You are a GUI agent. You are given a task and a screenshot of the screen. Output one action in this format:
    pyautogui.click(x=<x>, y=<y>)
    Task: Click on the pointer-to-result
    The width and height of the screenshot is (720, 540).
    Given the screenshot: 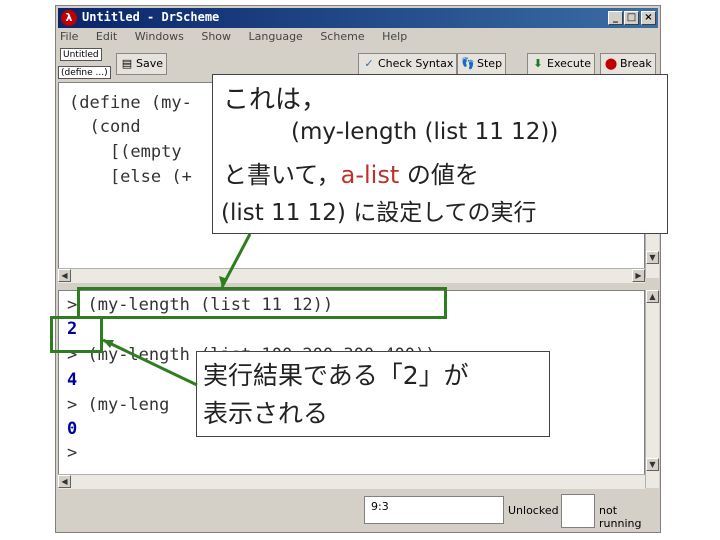 What is the action you would take?
    pyautogui.click(x=150, y=362)
    